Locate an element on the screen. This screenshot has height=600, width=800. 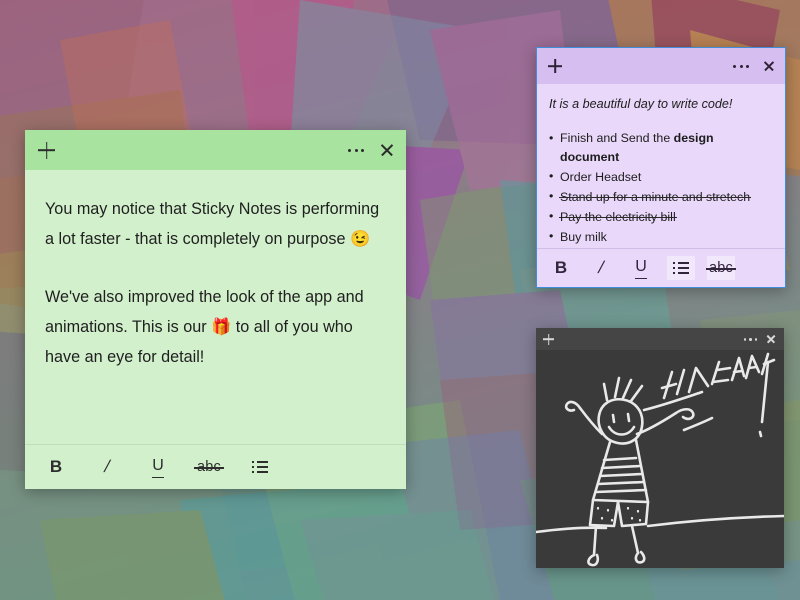
note-header-dark is located at coordinates (660, 339).